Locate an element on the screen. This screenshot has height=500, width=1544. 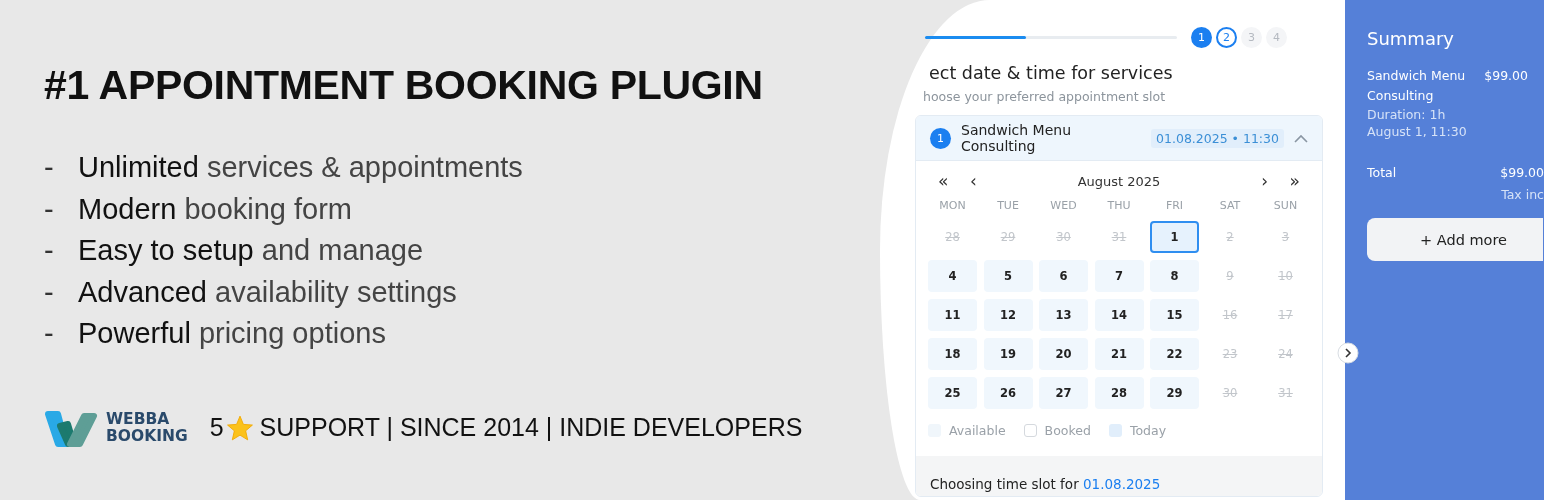
feature-text: Modern booking form is located at coordinates (215, 209).